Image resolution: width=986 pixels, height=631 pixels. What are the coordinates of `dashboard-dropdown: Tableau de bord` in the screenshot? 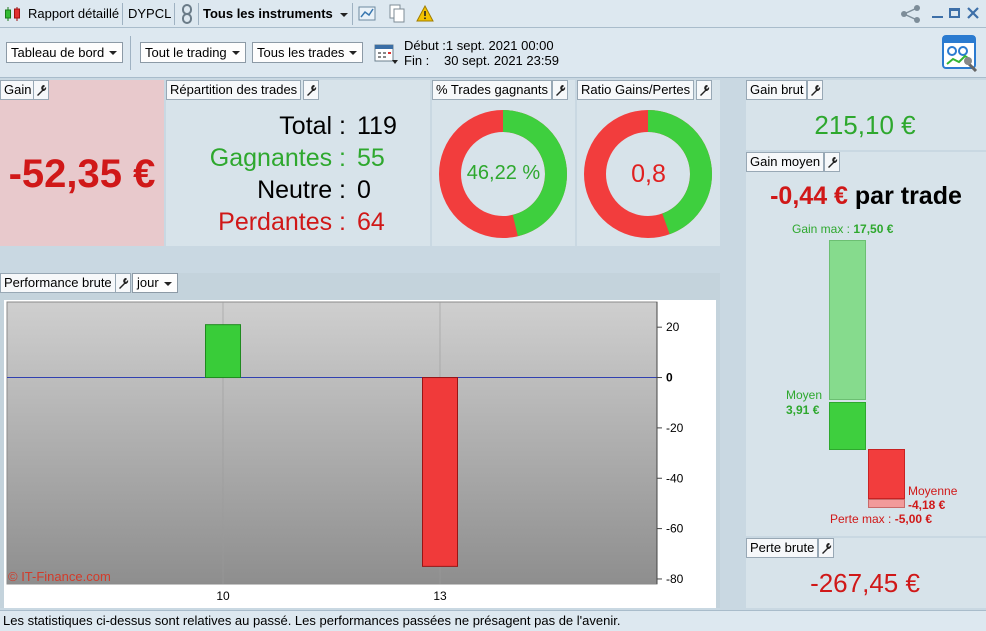 It's located at (65, 52).